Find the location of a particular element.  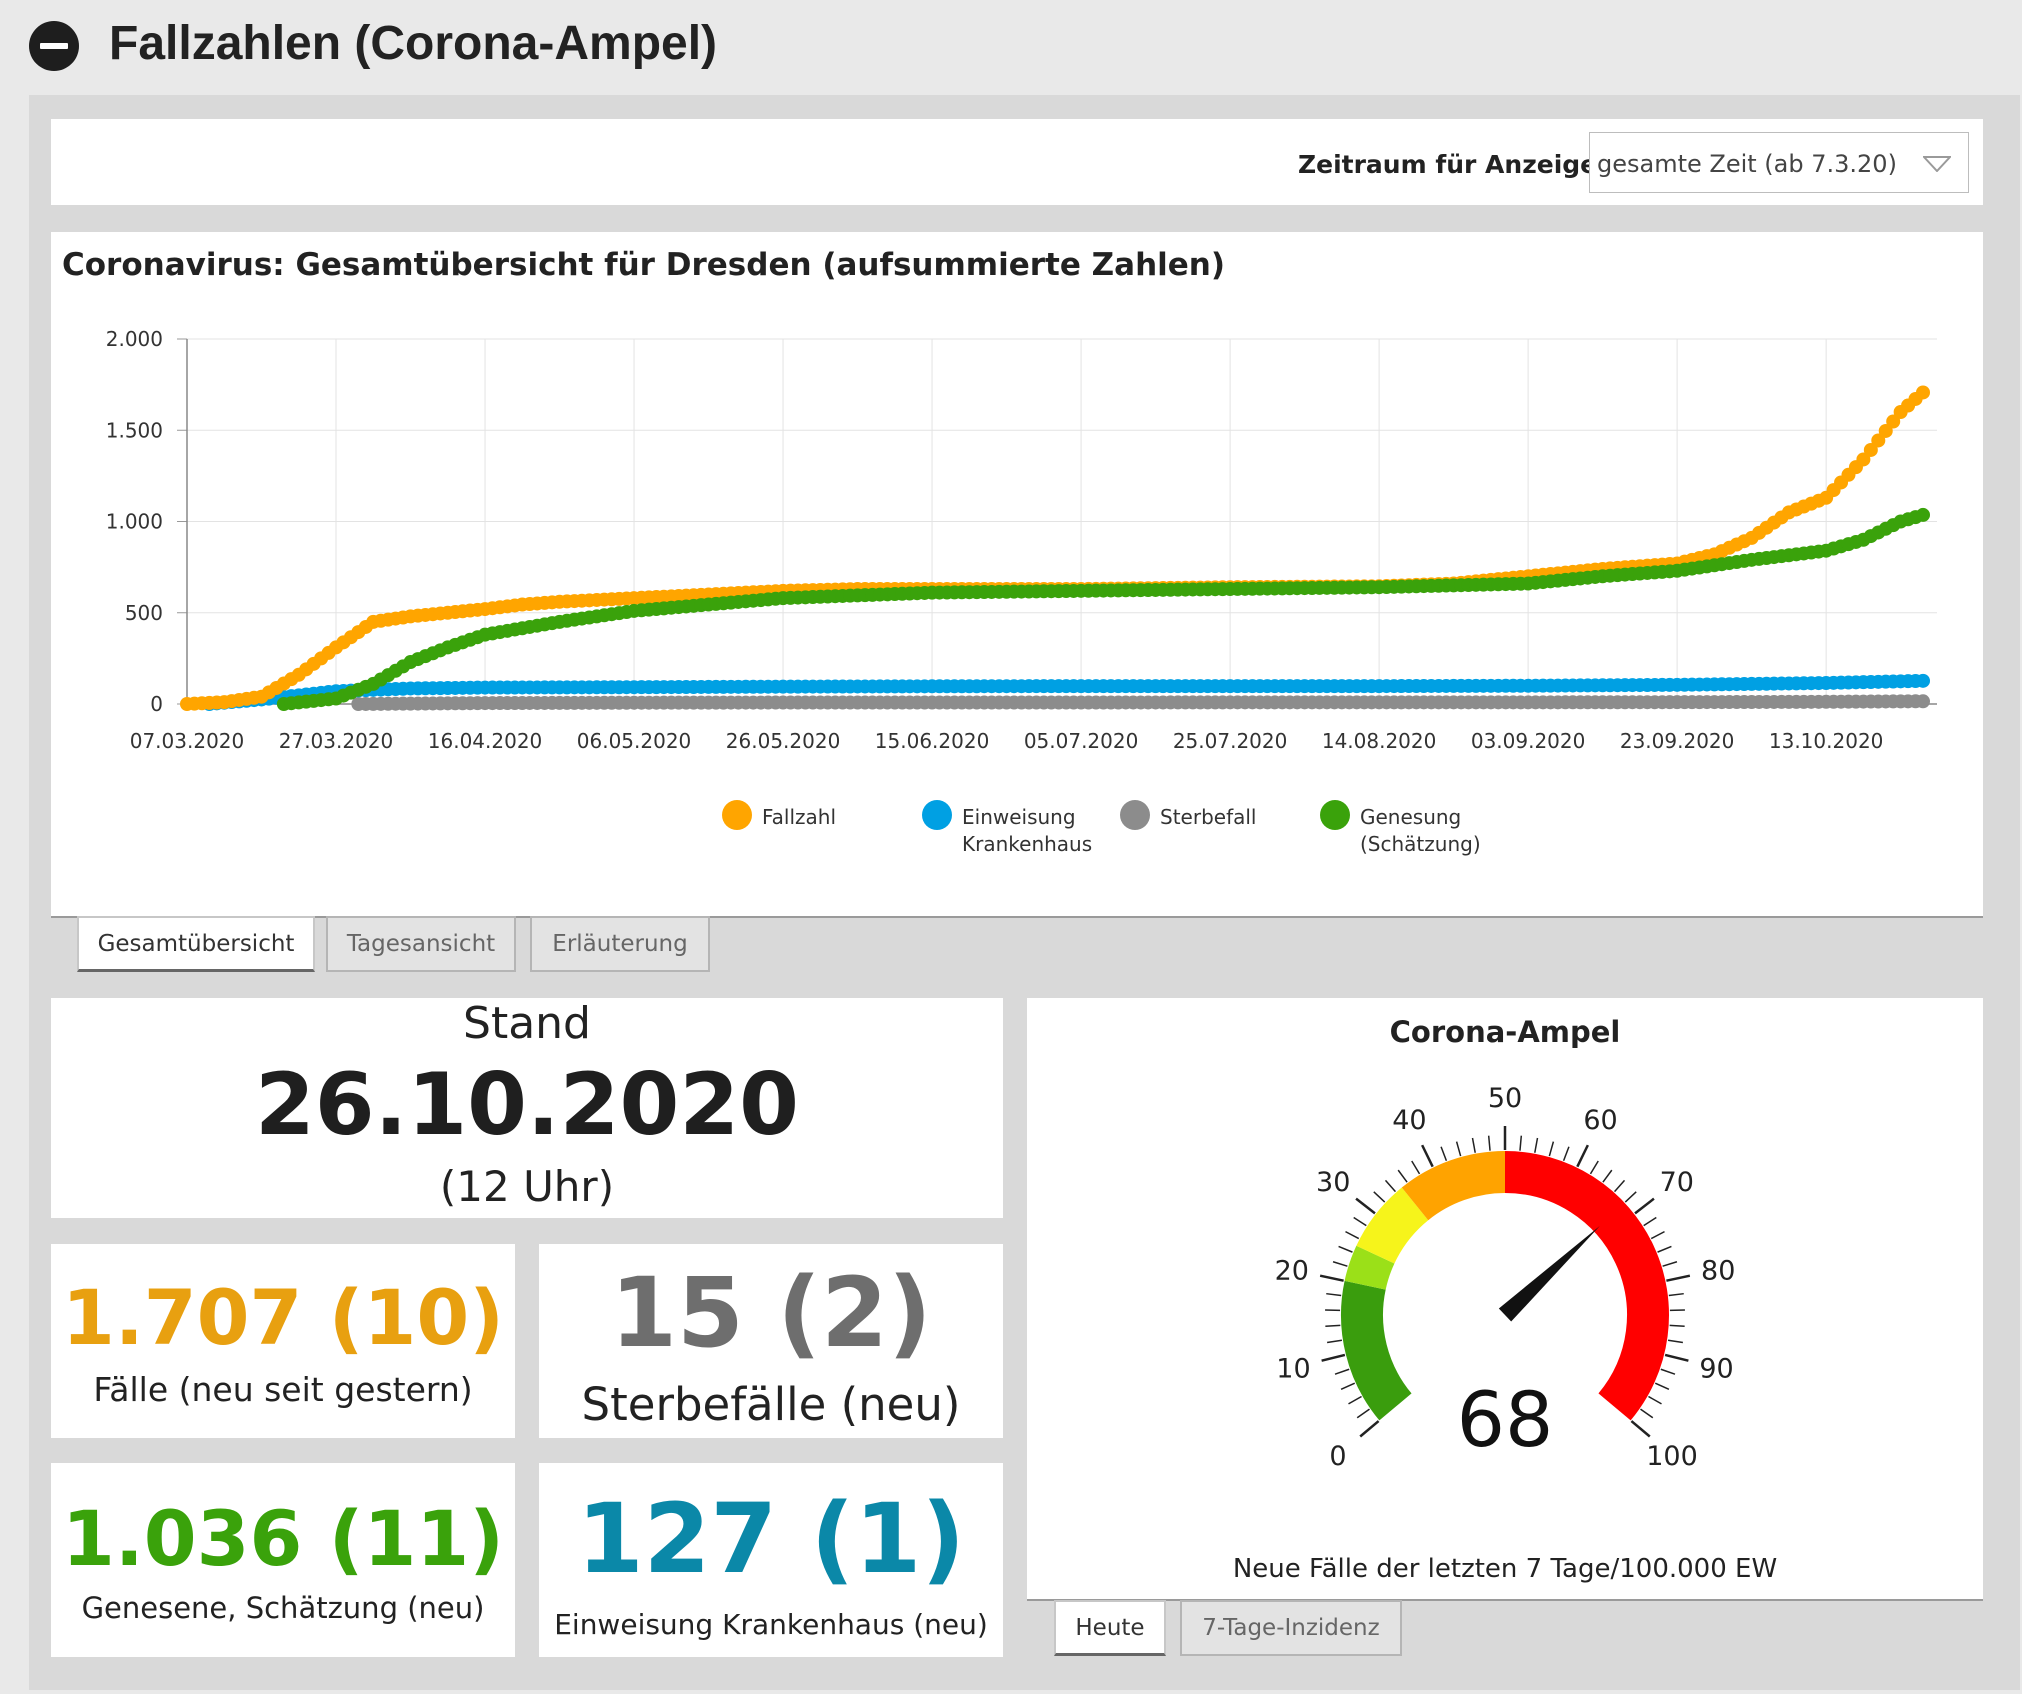

sterbefaelle-value: 15 (2) is located at coordinates (771, 1313).